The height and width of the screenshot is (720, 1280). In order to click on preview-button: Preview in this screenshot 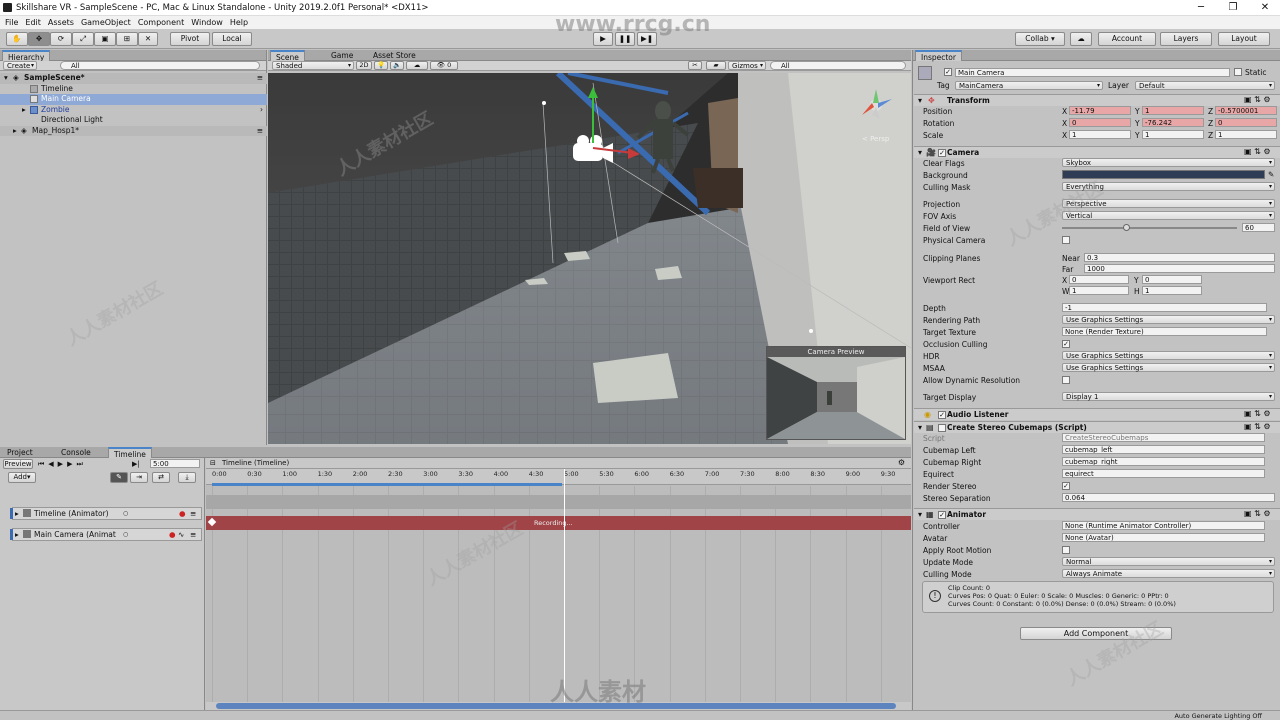, I will do `click(18, 464)`.